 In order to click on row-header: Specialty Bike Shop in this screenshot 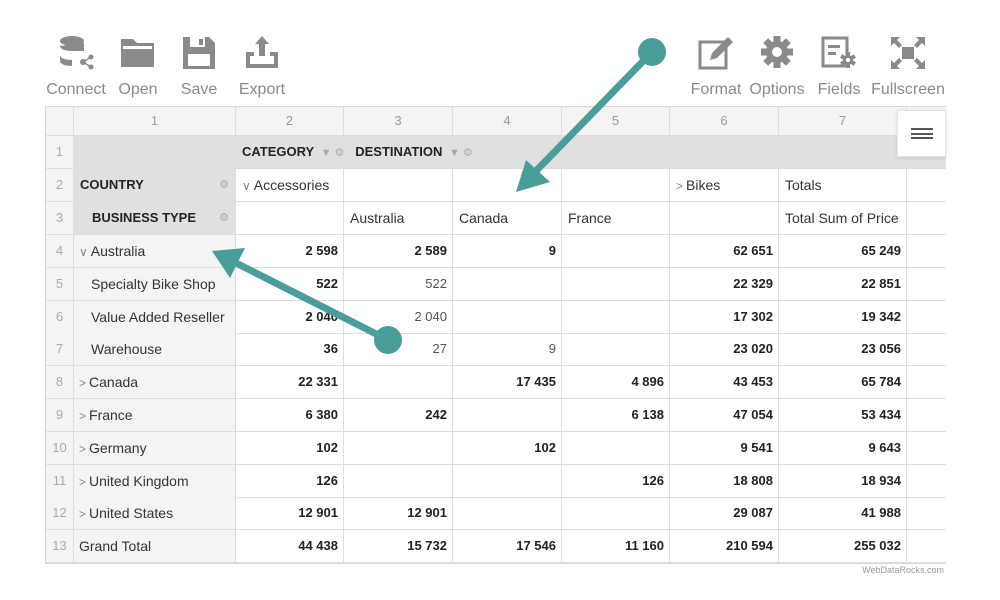, I will do `click(155, 284)`.